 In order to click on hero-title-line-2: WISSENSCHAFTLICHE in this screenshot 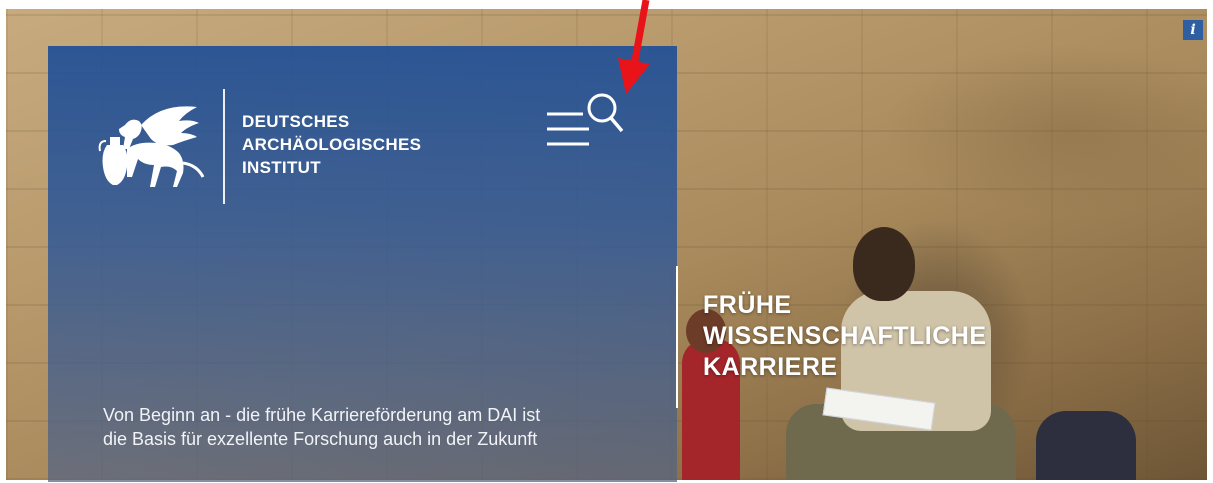, I will do `click(845, 336)`.